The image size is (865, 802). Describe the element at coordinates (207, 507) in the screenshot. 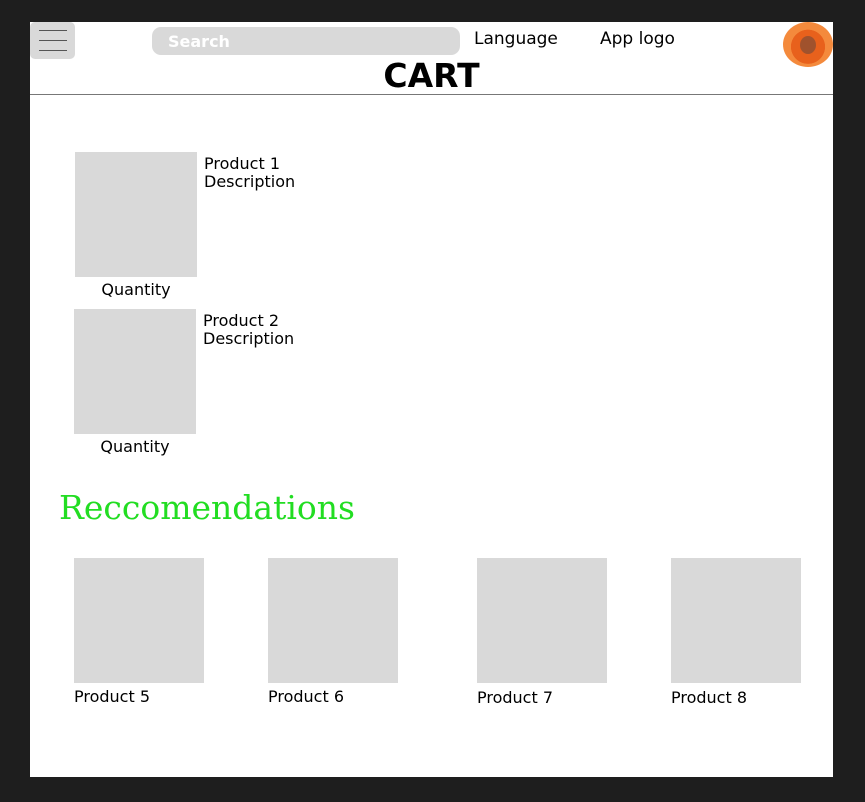

I see `recommendations-title: Reccomendations` at that location.